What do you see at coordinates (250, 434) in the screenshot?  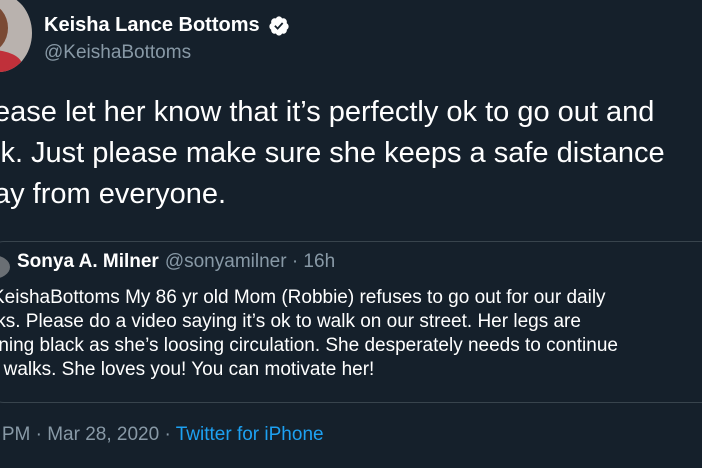 I see `tweet-source-link: Twitter for iPhone` at bounding box center [250, 434].